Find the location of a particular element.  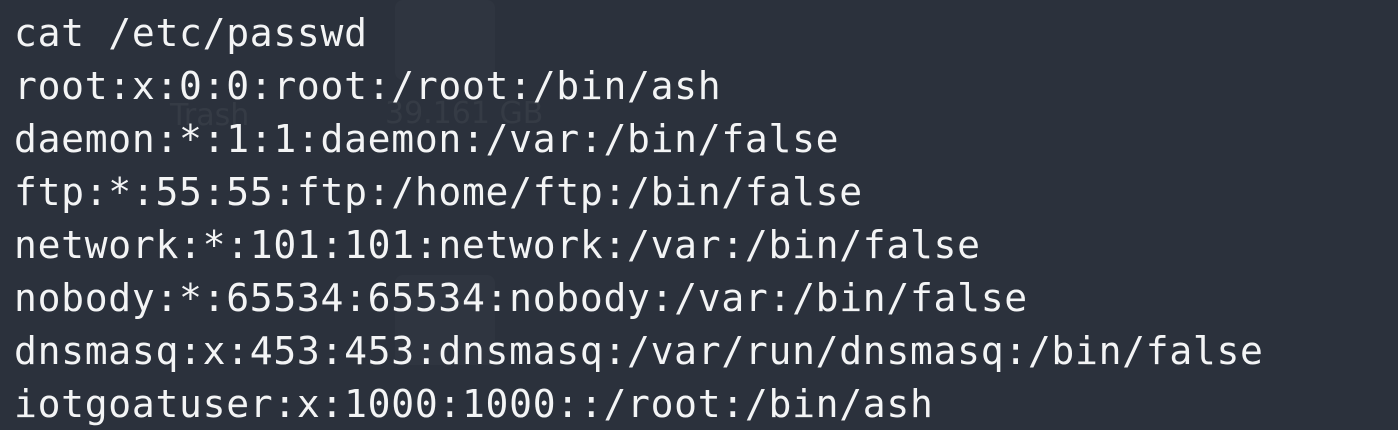

output-line: root:x:0:0:root:/root:/bin/ash is located at coordinates (368, 86).